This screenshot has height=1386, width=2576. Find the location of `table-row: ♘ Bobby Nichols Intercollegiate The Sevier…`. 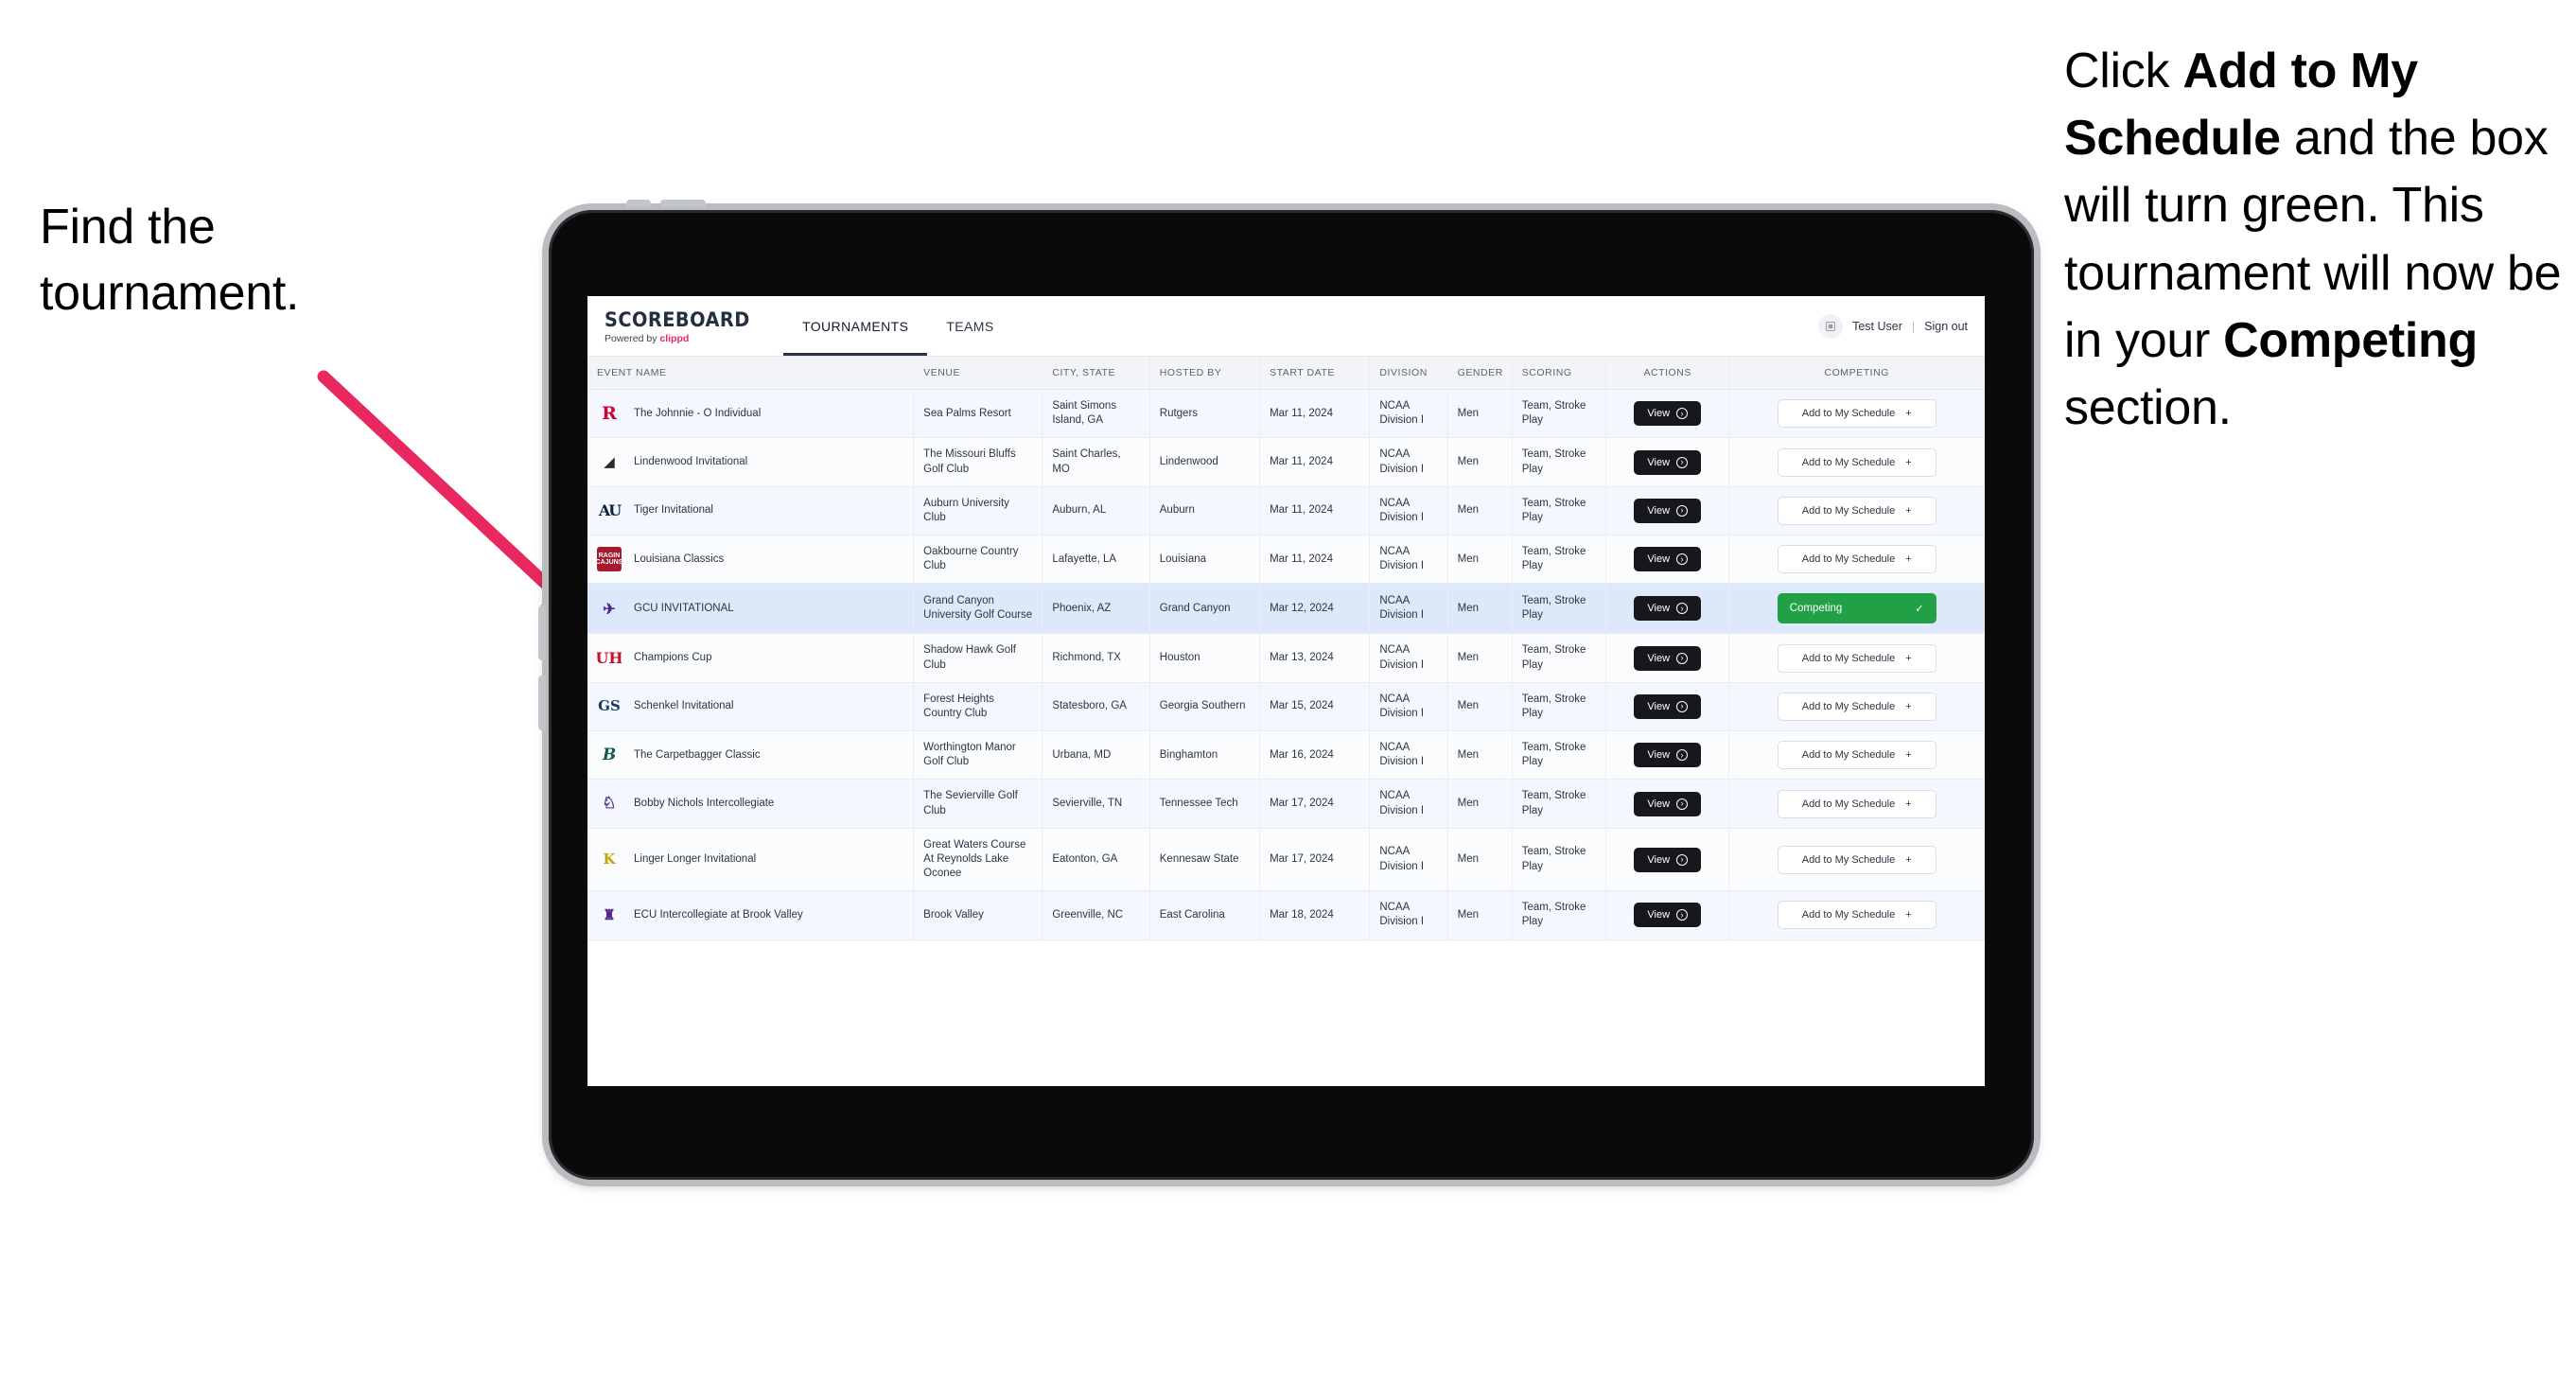

table-row: ♘ Bobby Nichols Intercollegiate The Sevier… is located at coordinates (1286, 804).